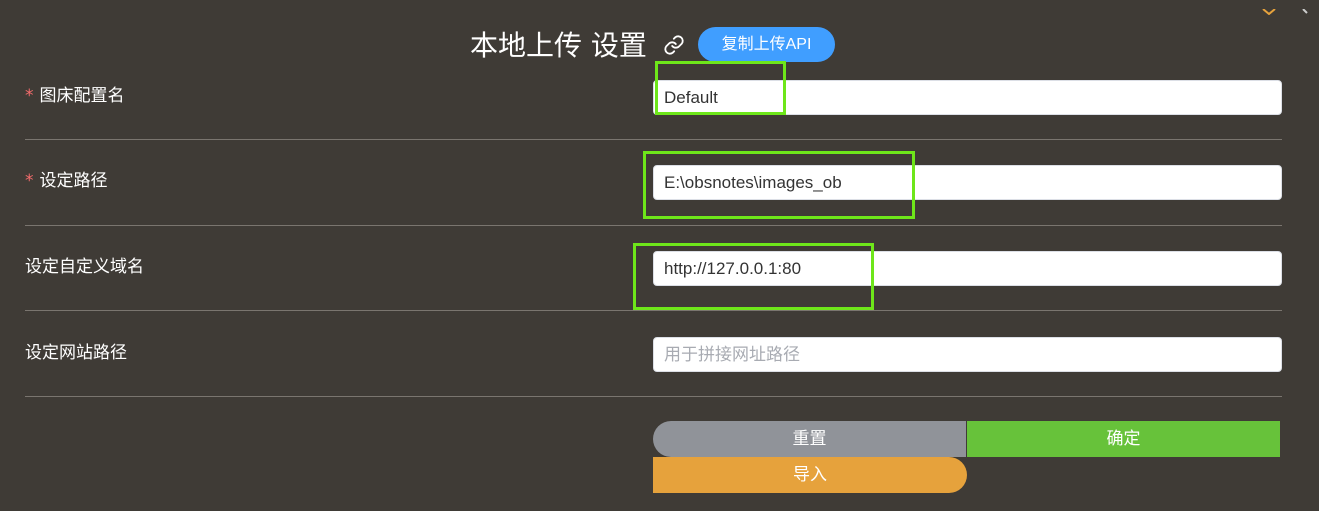  What do you see at coordinates (66, 181) in the screenshot?
I see `path-label: * 设定路径` at bounding box center [66, 181].